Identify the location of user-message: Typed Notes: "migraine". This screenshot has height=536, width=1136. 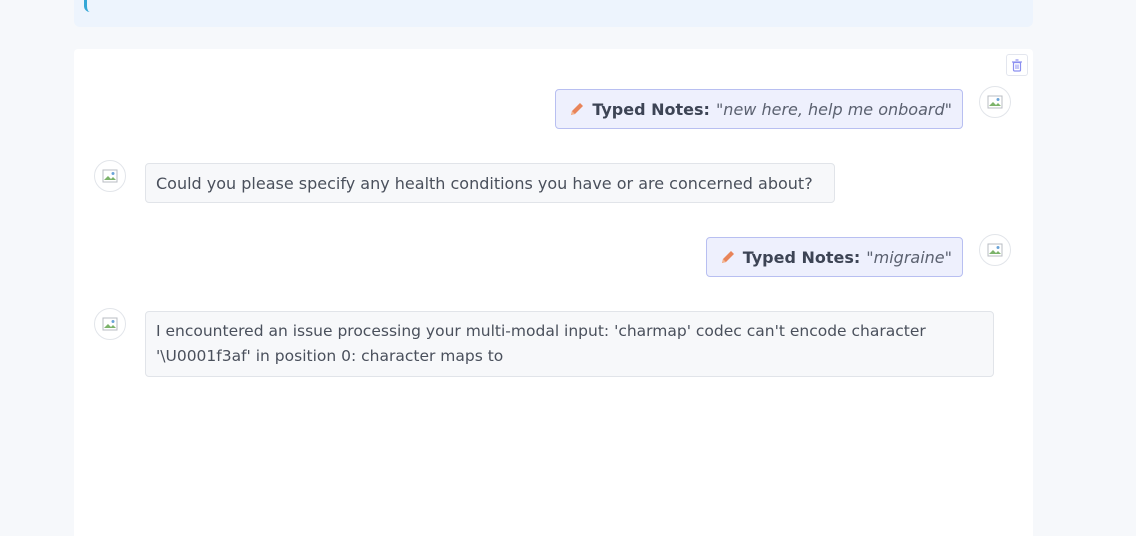
(834, 257).